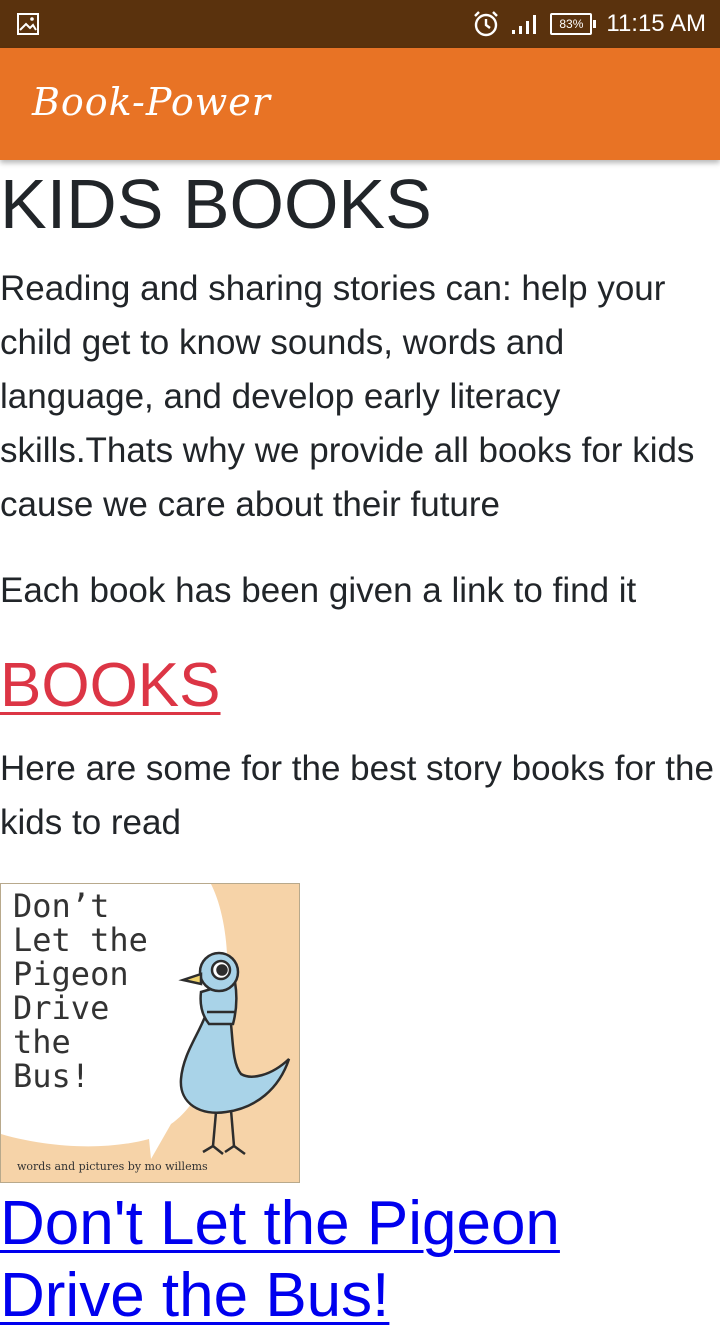 This screenshot has width=720, height=1332. What do you see at coordinates (61, 906) in the screenshot?
I see `cover-title-line: Don’t` at bounding box center [61, 906].